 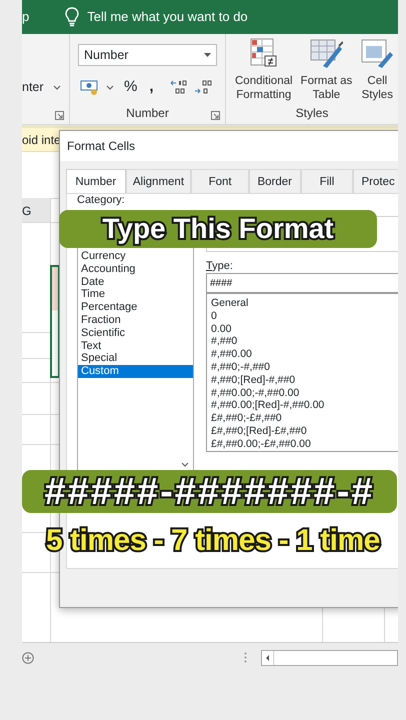 What do you see at coordinates (101, 200) in the screenshot?
I see `category-label: Category:` at bounding box center [101, 200].